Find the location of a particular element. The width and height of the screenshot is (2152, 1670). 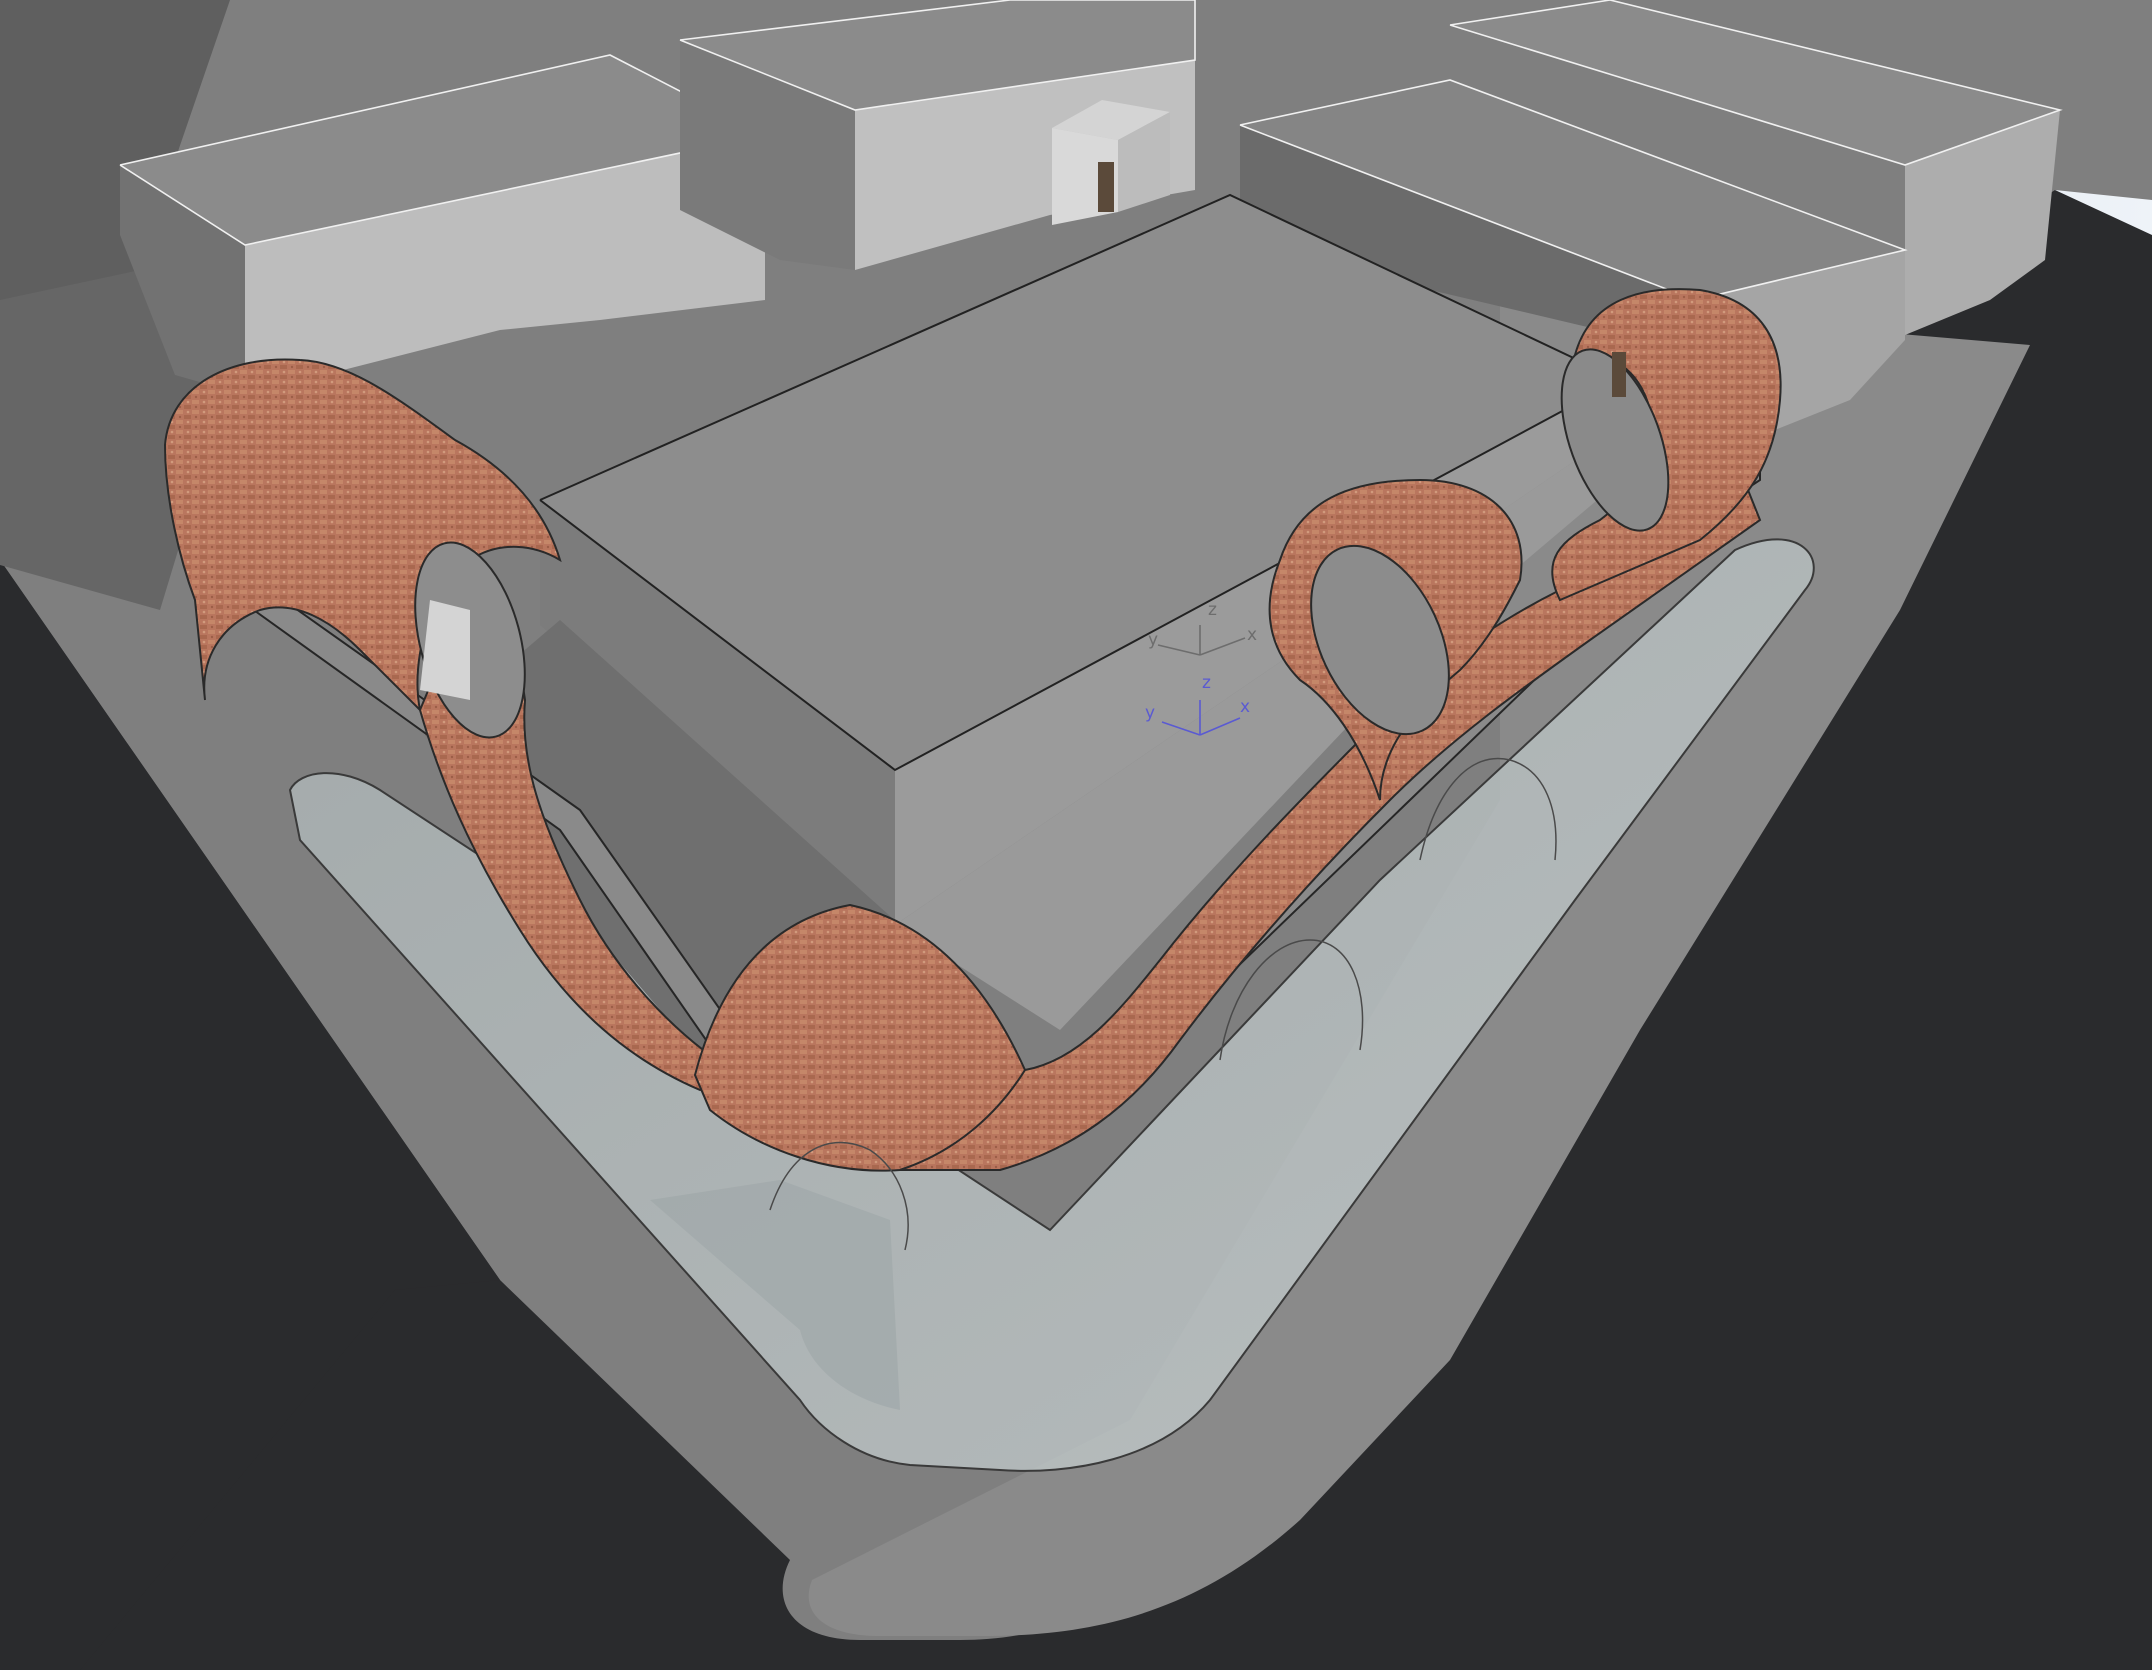

axis-label-y-blue: y is located at coordinates (1150, 713).